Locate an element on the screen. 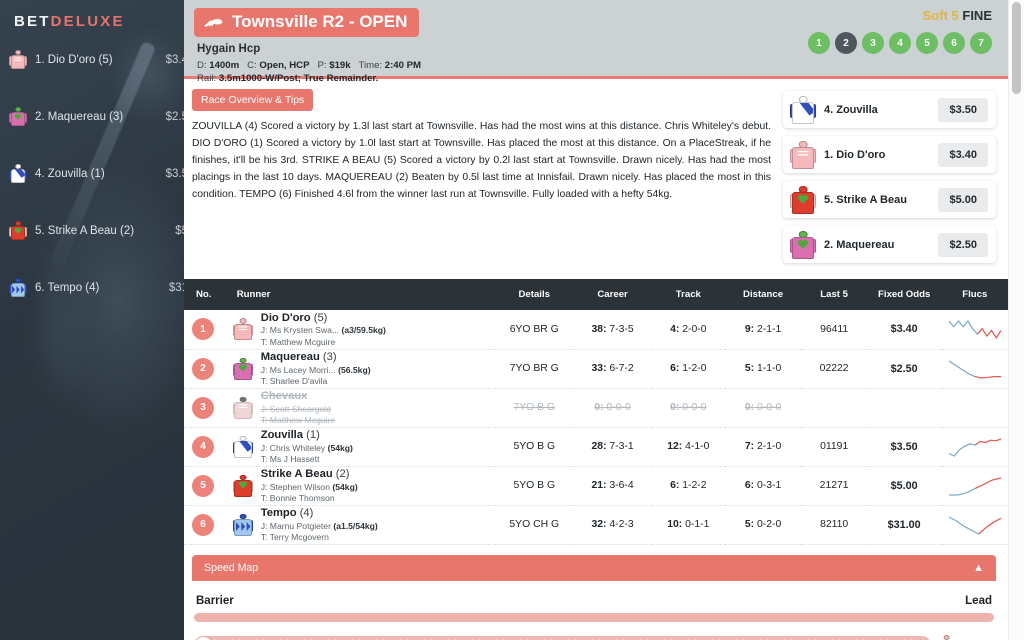  race-number-4: 4 is located at coordinates (900, 43).